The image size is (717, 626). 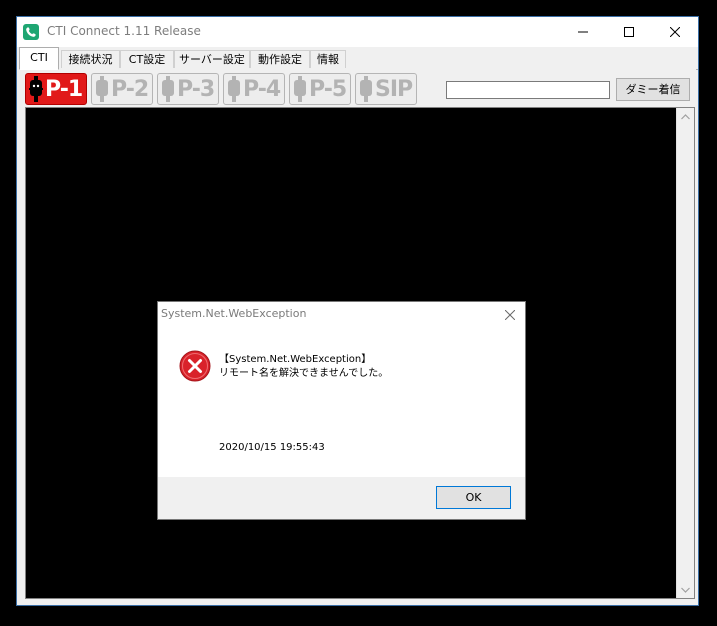 I want to click on tab-info: 情報, so click(x=328, y=59).